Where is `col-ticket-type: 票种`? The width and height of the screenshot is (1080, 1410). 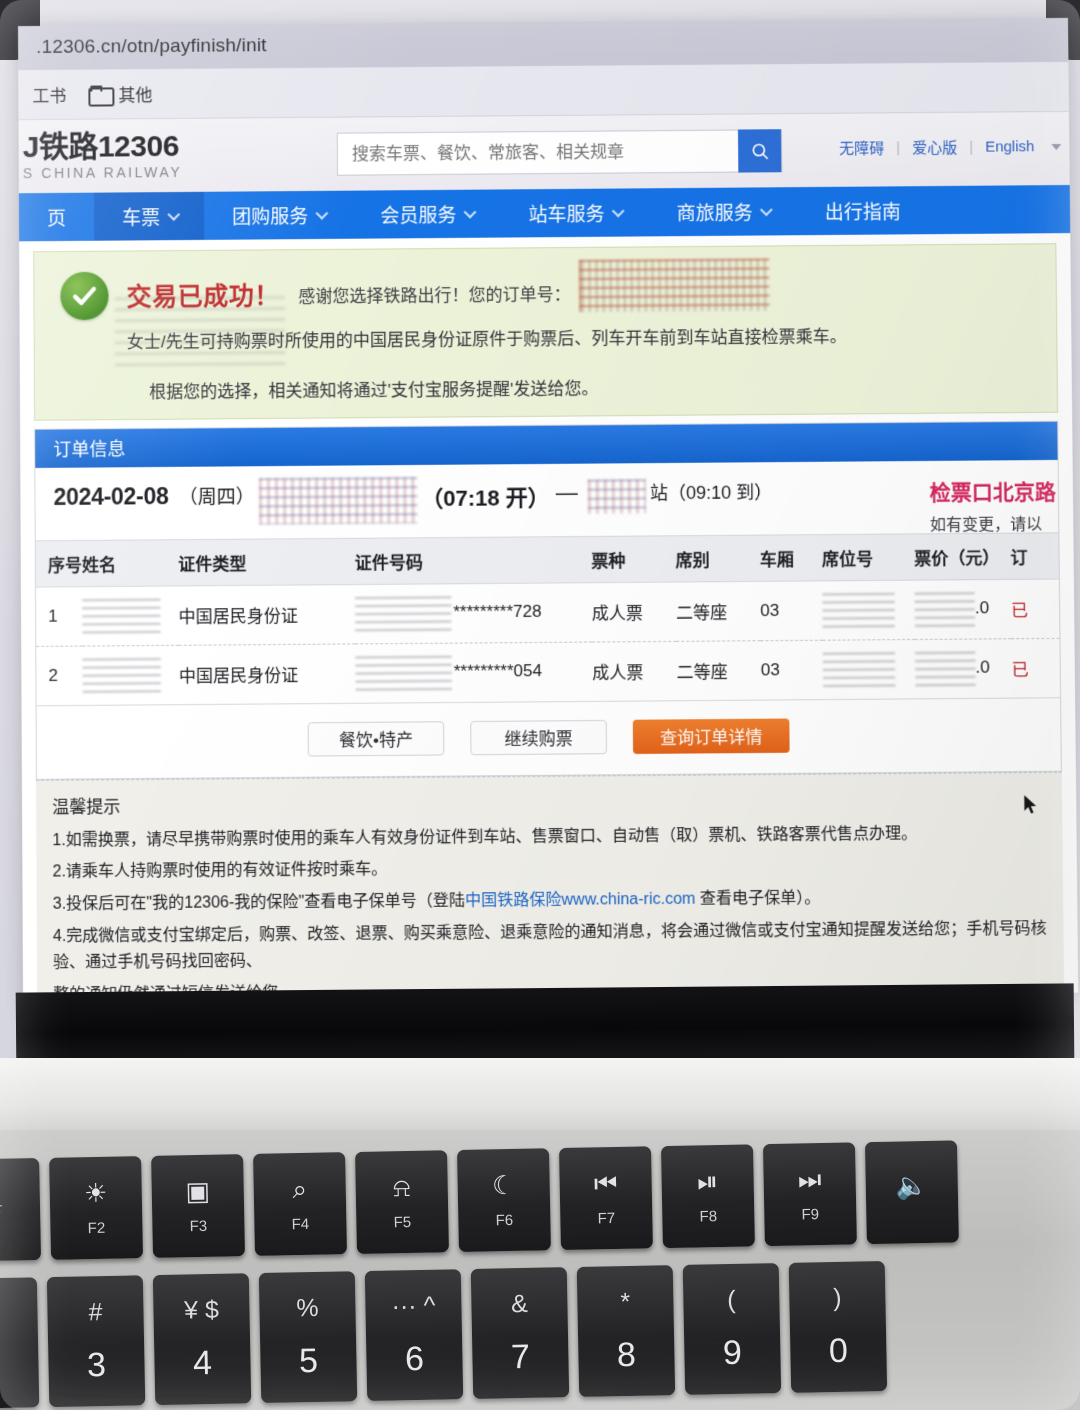
col-ticket-type: 票种 is located at coordinates (633, 559).